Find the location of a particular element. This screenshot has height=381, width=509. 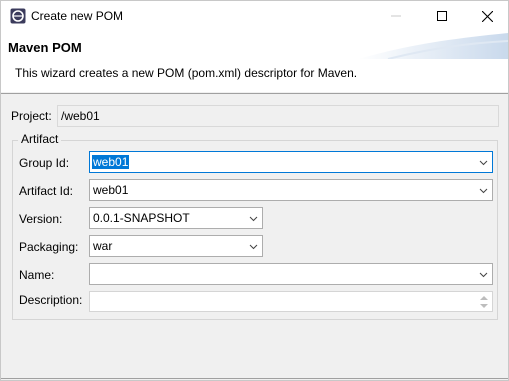

scroll-arrows-icon is located at coordinates (484, 302).